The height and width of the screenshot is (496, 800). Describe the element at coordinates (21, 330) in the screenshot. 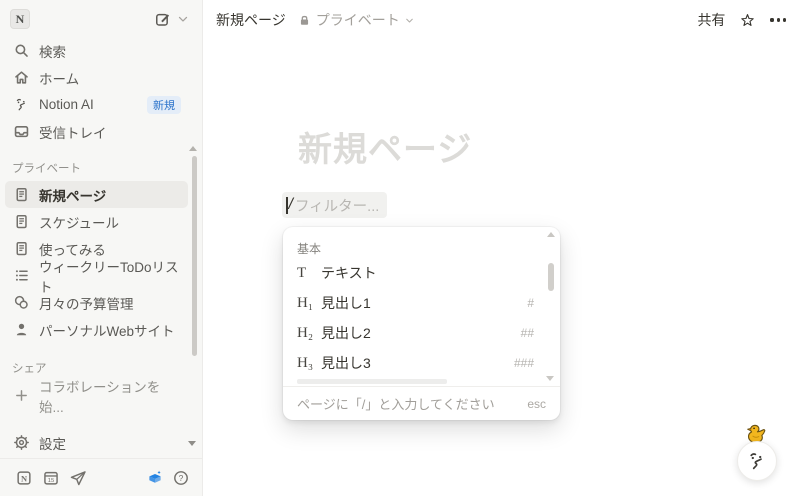

I see `person-icon` at that location.